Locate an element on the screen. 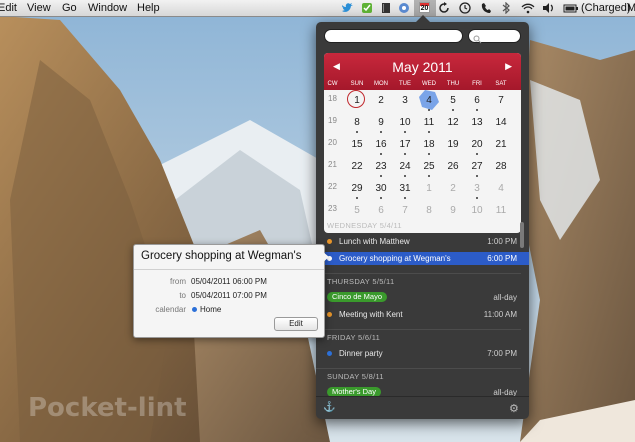  gear-icon: ⚙ is located at coordinates (514, 408).